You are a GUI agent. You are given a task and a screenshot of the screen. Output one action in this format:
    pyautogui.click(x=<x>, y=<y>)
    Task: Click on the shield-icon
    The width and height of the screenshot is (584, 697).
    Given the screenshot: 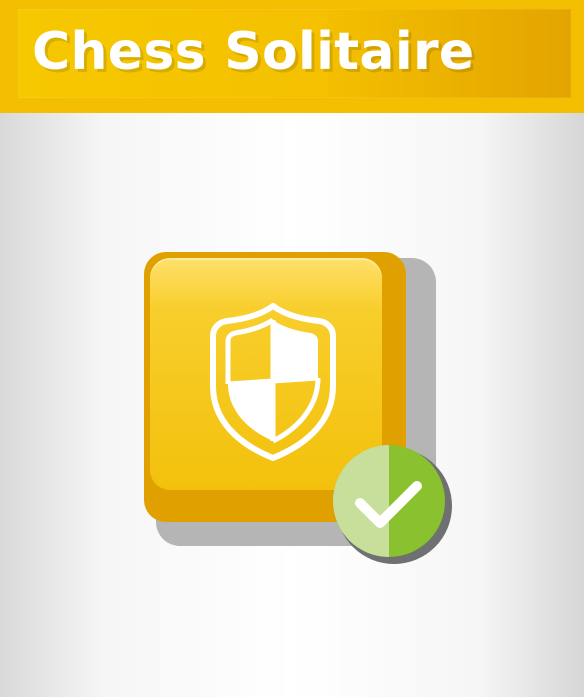 What is the action you would take?
    pyautogui.click(x=273, y=382)
    